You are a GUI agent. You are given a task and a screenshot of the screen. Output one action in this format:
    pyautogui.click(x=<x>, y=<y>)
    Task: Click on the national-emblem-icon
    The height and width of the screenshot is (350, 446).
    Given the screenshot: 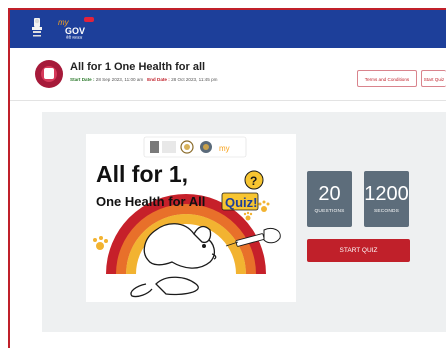 What is the action you would take?
    pyautogui.click(x=37, y=28)
    